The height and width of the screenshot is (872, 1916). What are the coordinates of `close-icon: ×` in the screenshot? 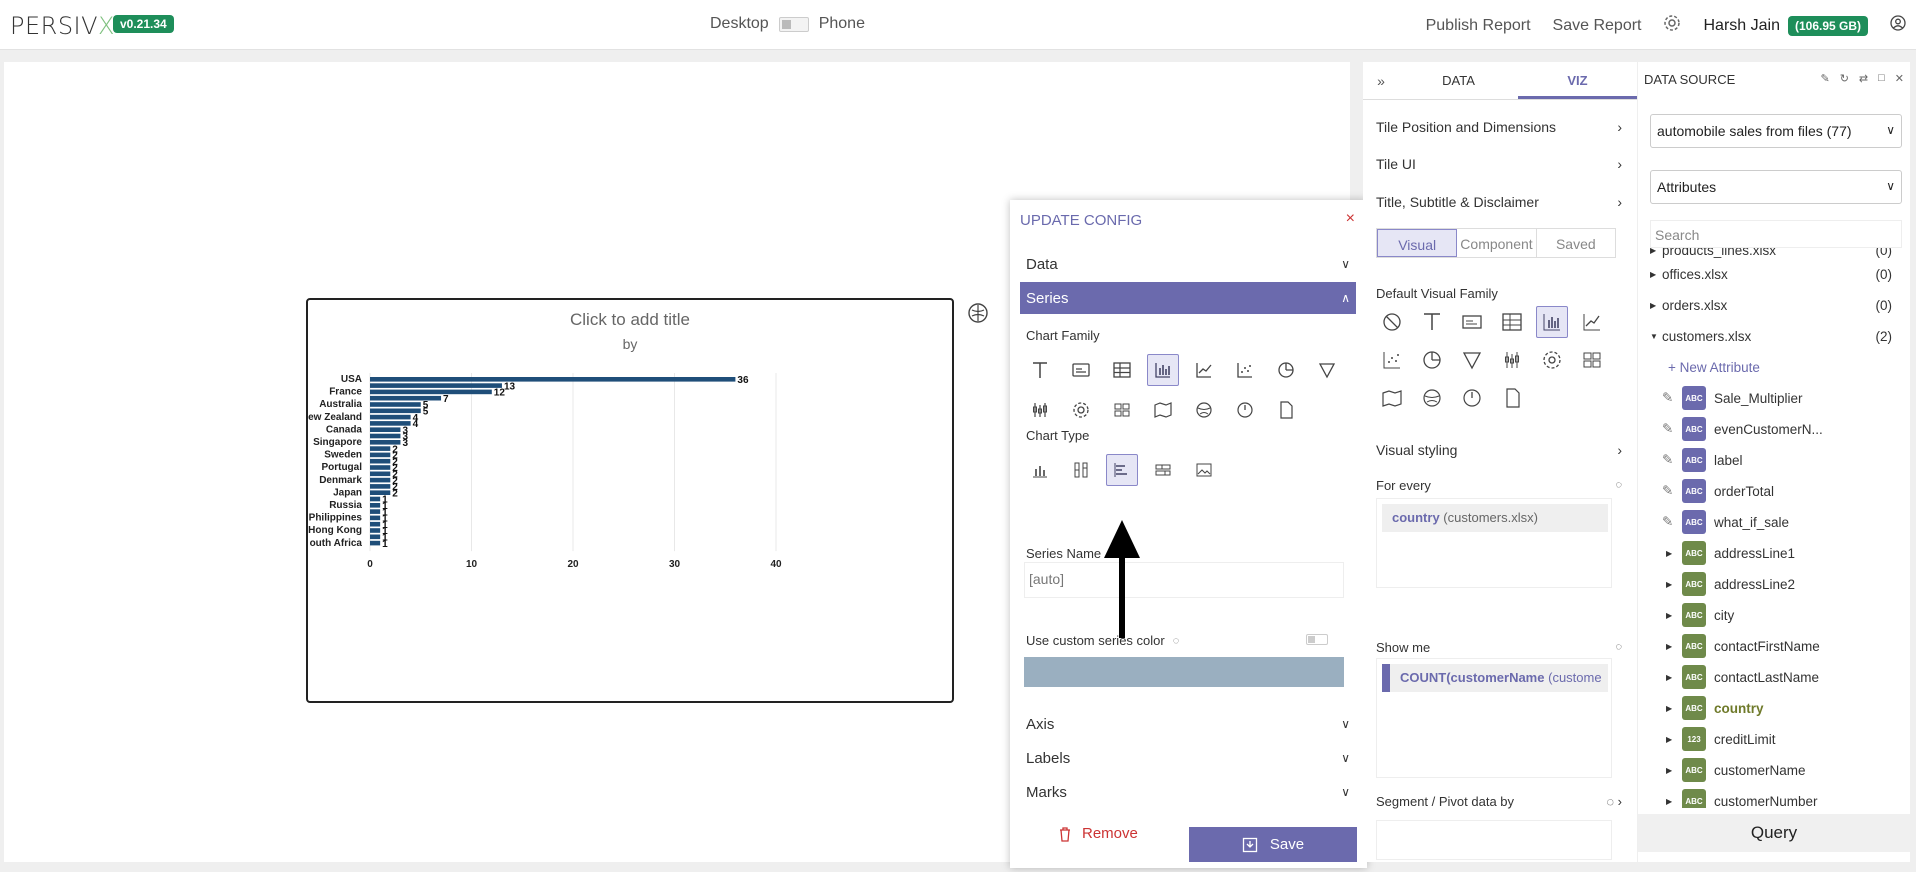 It's located at (1350, 219).